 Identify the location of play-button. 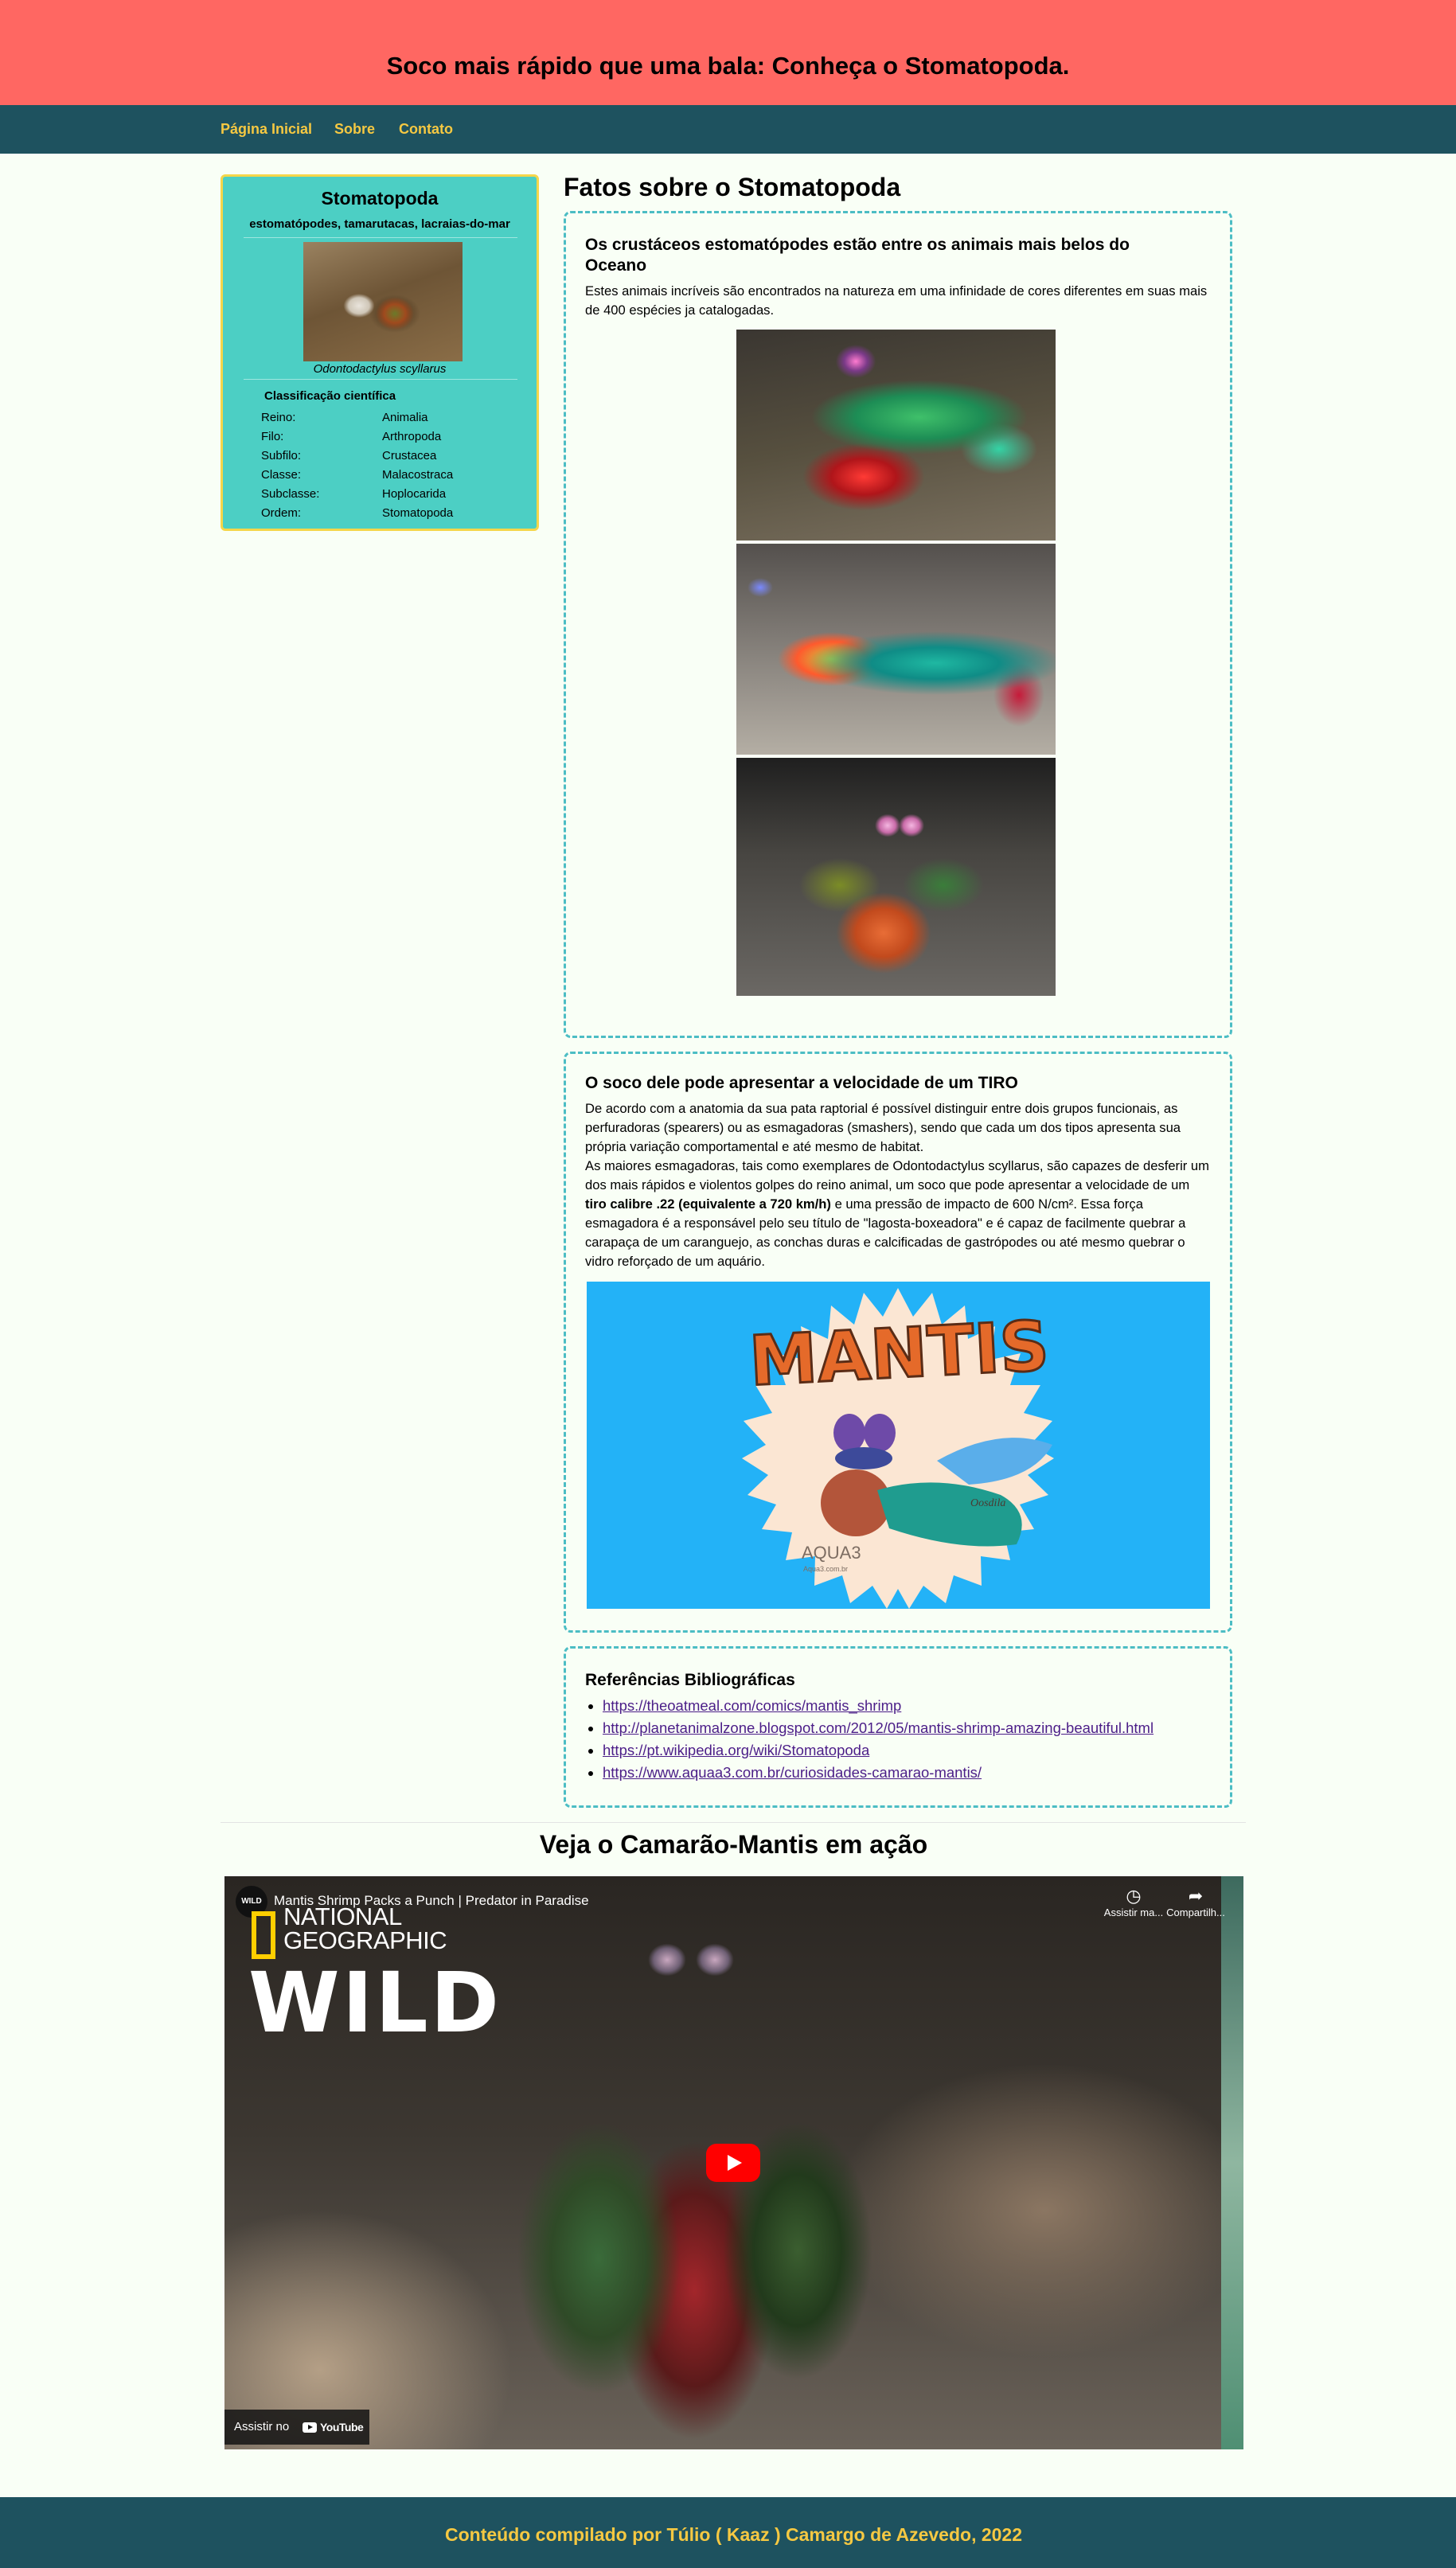
(733, 2163).